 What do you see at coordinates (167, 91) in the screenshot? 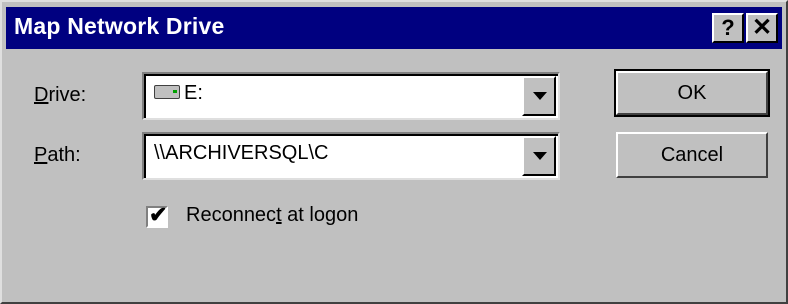
I see `network-drive-icon` at bounding box center [167, 91].